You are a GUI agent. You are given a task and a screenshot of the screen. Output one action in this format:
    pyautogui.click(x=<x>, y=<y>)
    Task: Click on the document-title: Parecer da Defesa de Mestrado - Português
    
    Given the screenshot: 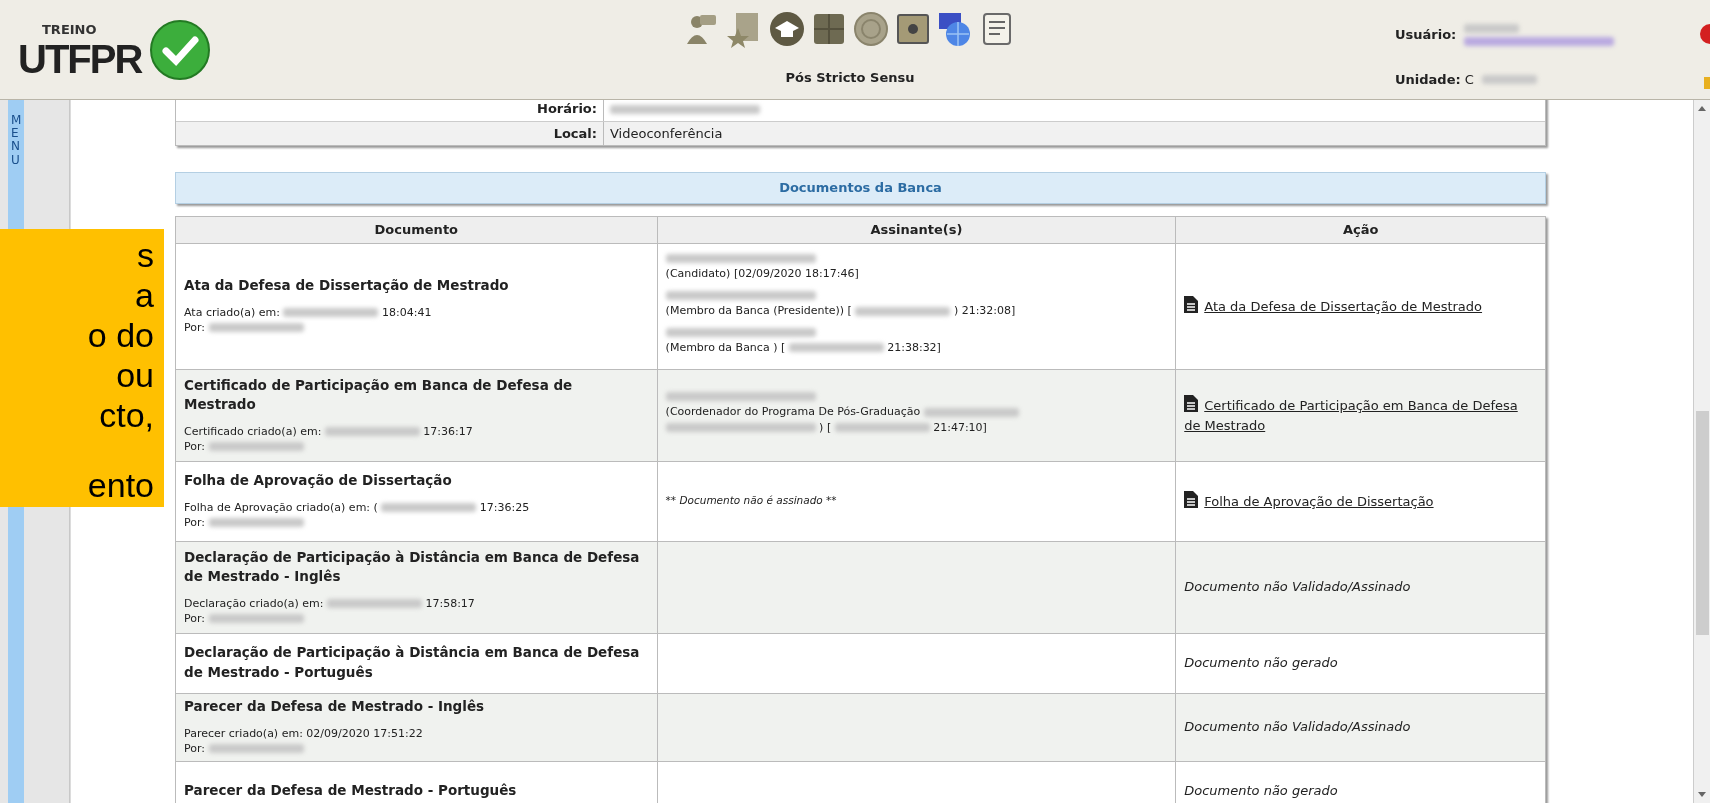 What is the action you would take?
    pyautogui.click(x=351, y=791)
    